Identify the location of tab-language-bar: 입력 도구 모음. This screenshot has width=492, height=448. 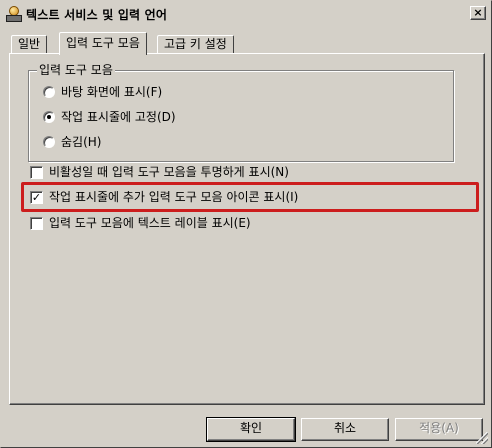
(103, 43).